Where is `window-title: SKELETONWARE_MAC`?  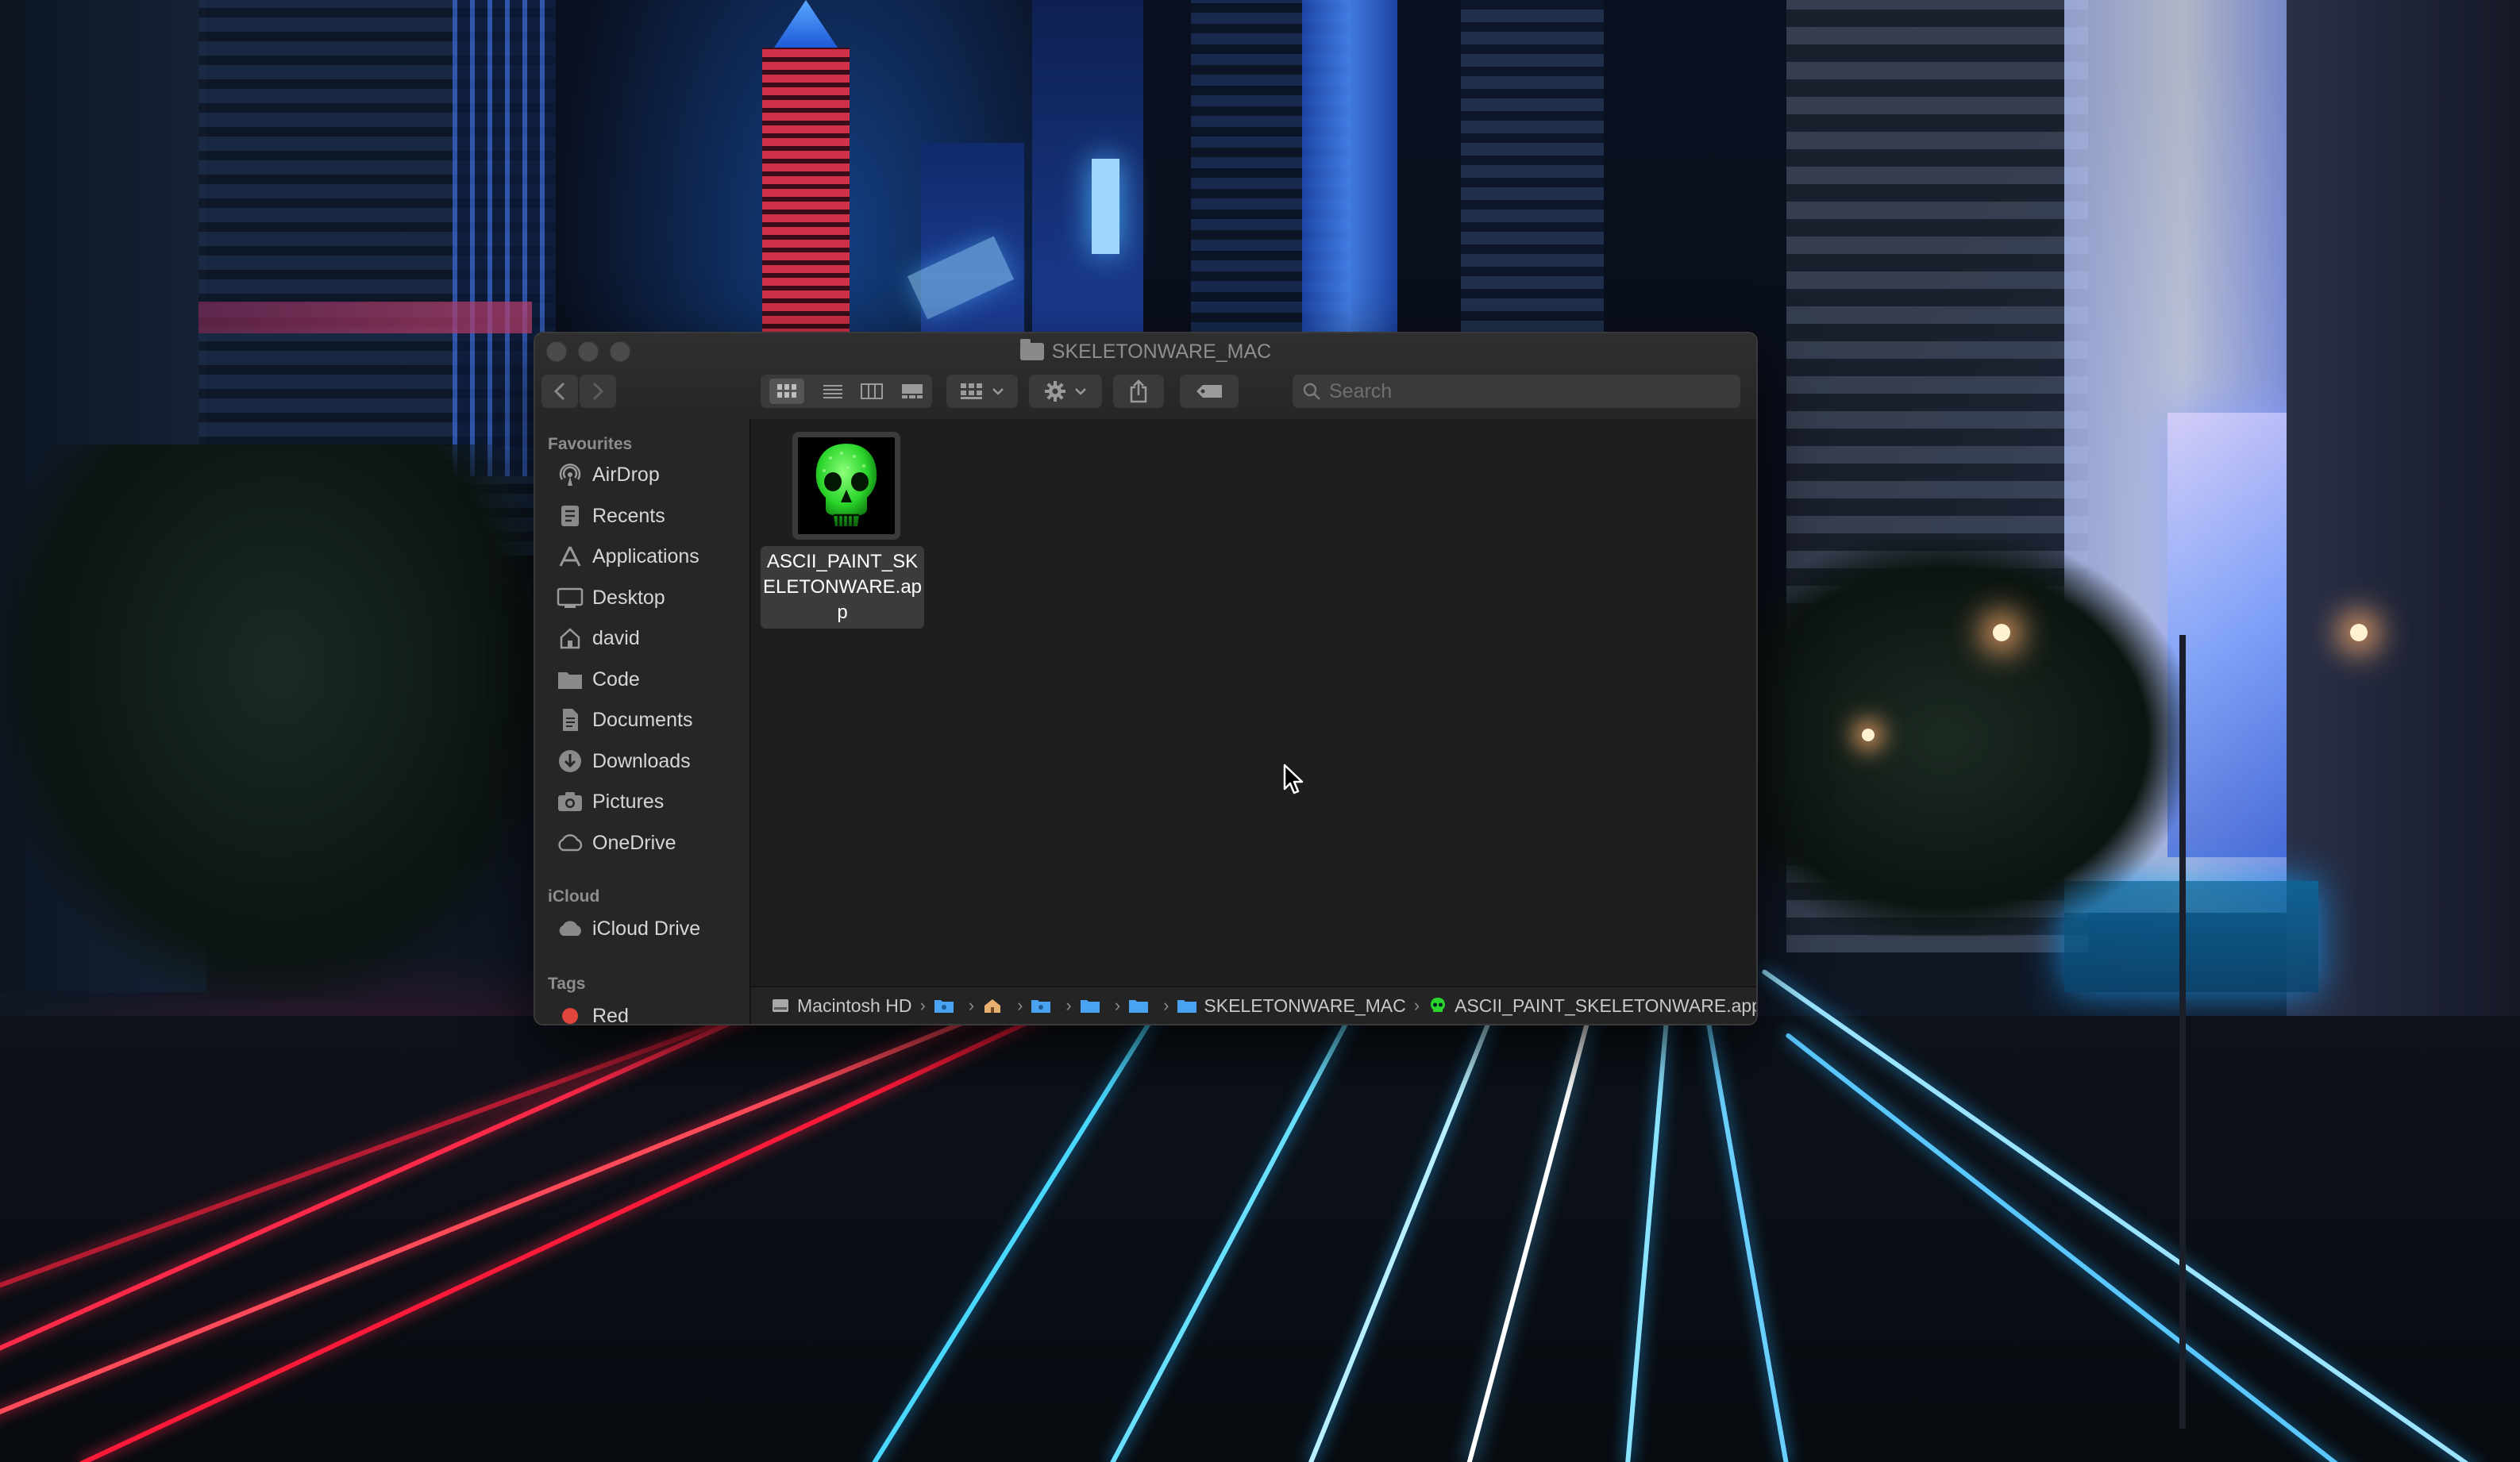 window-title: SKELETONWARE_MAC is located at coordinates (1145, 351).